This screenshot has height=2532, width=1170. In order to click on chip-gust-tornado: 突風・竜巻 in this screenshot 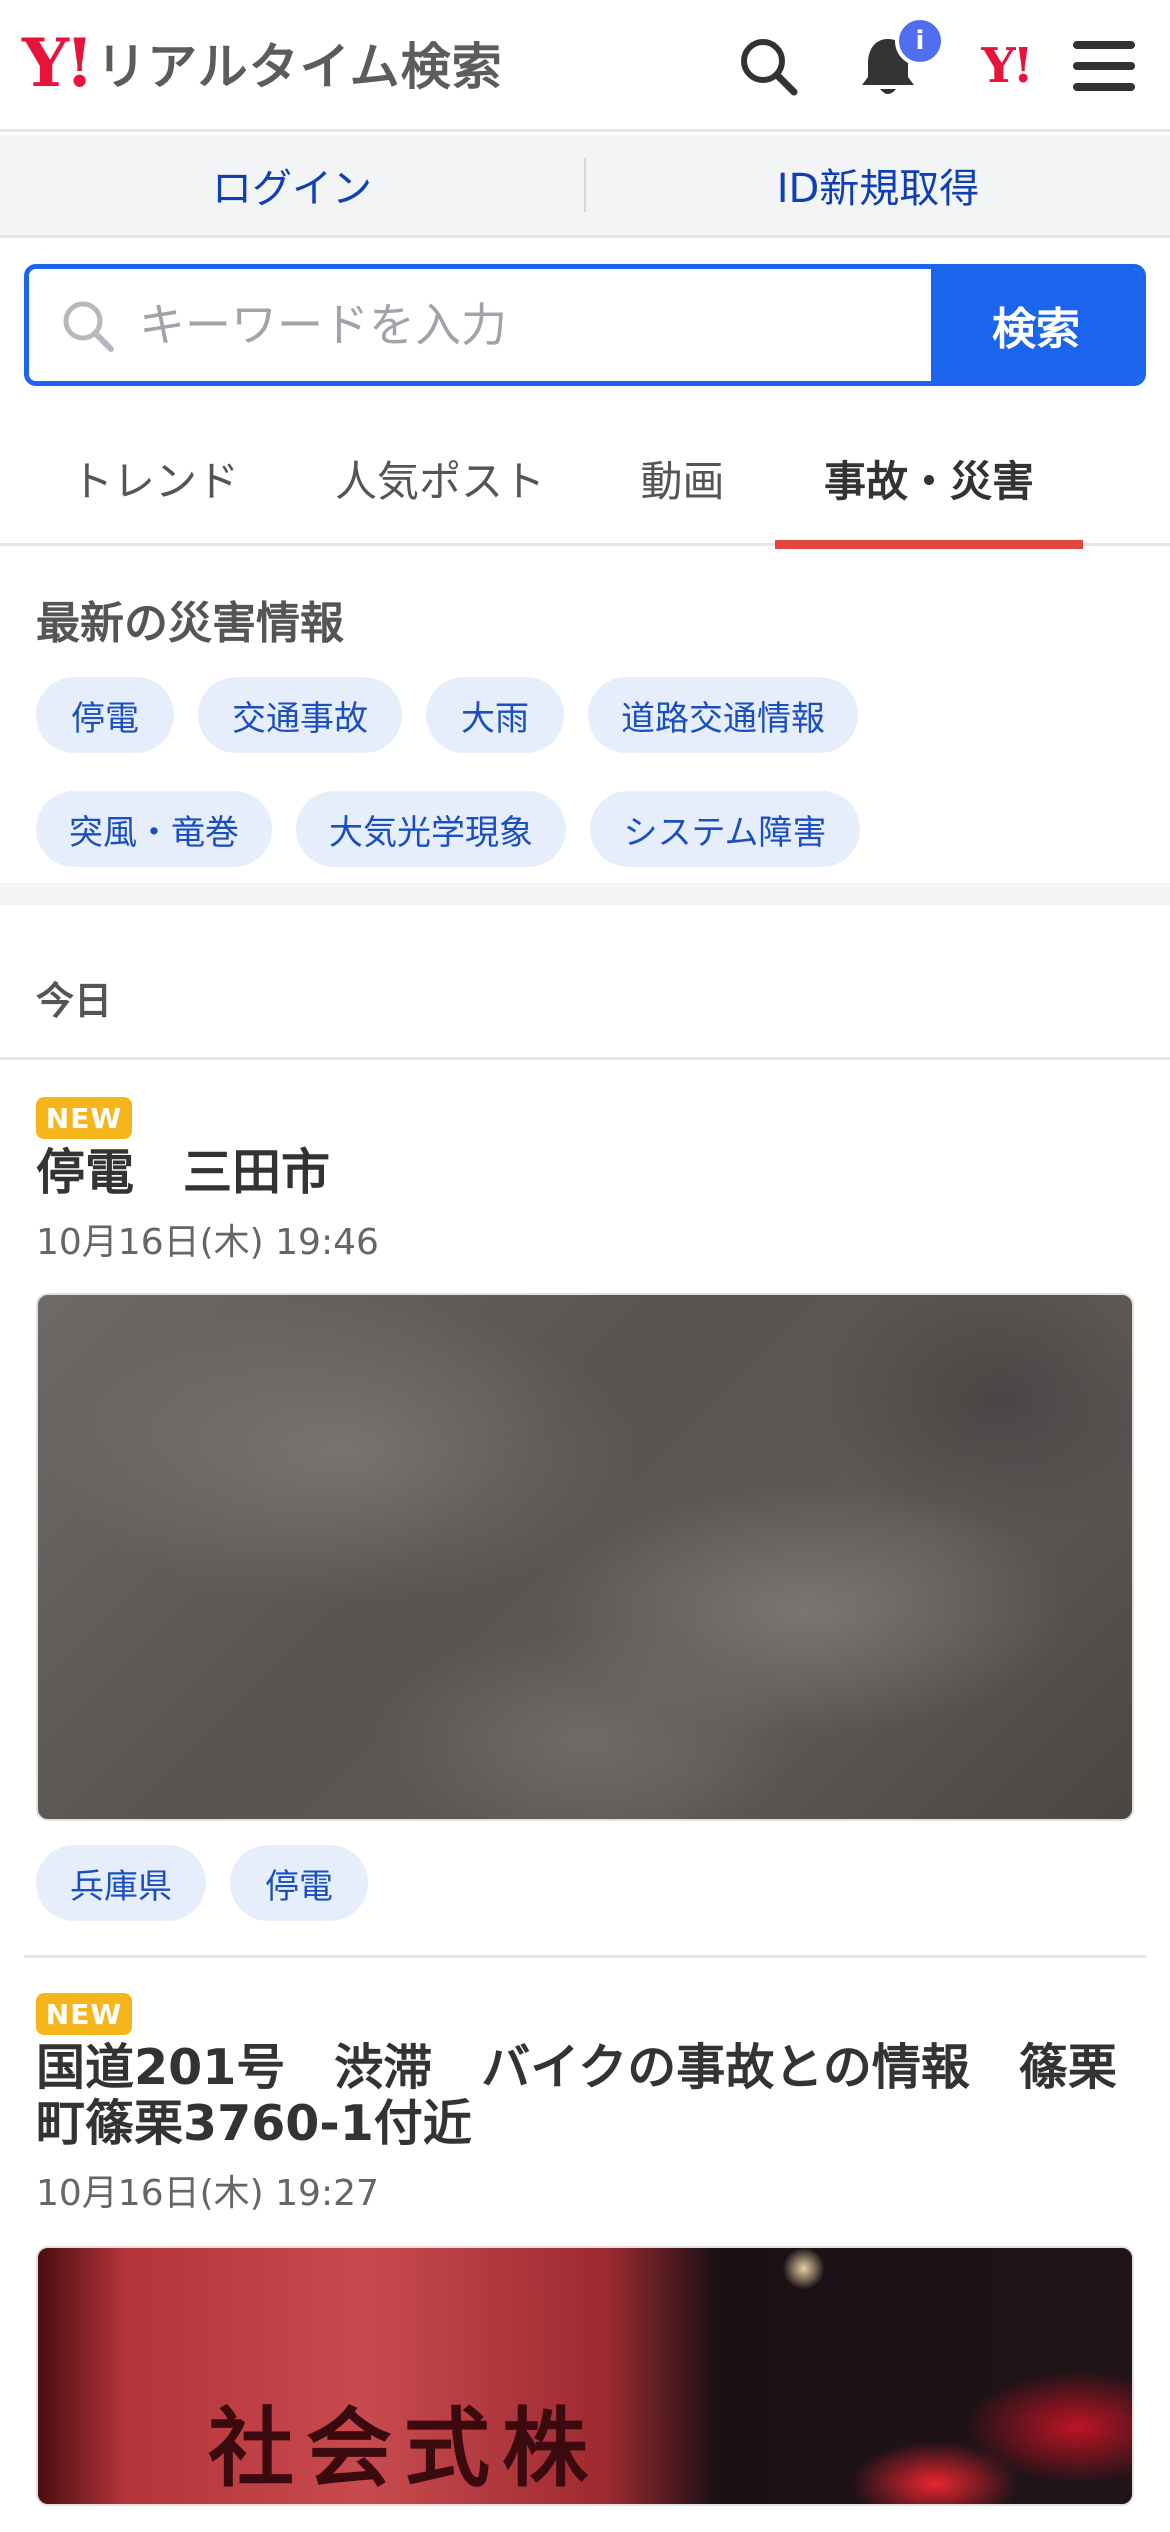, I will do `click(154, 829)`.